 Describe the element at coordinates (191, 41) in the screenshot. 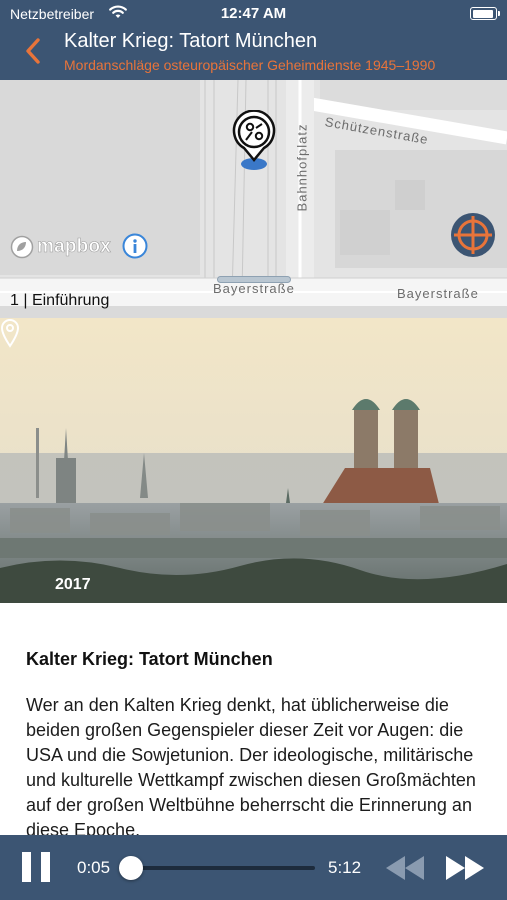

I see `page-title: Kalter Krieg: Tatort München` at that location.